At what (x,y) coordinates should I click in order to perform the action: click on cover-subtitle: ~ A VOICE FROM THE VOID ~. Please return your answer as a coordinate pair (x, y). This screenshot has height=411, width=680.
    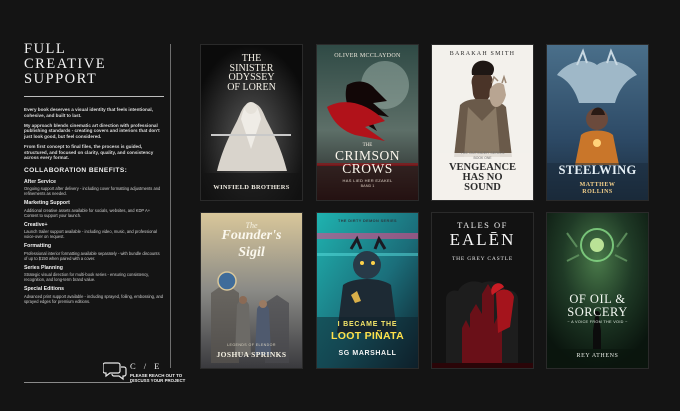
    Looking at the image, I should click on (597, 322).